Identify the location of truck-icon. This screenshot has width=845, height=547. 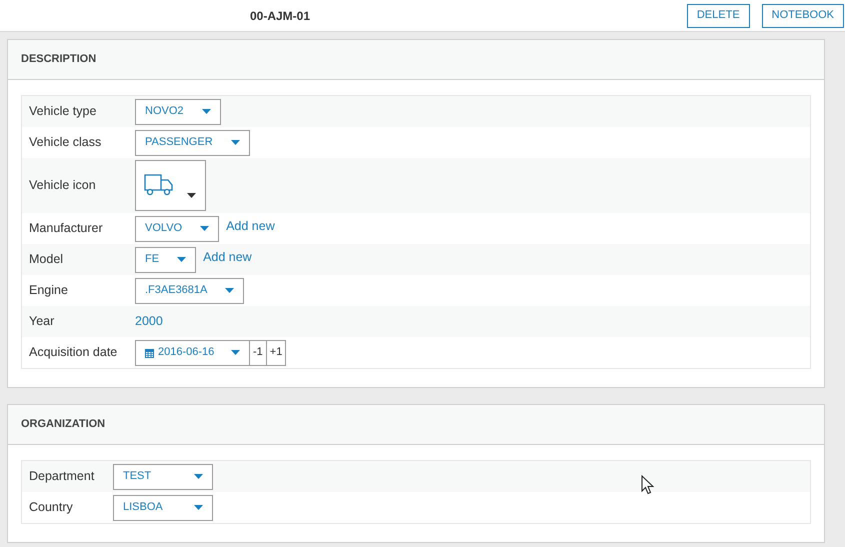
(159, 185).